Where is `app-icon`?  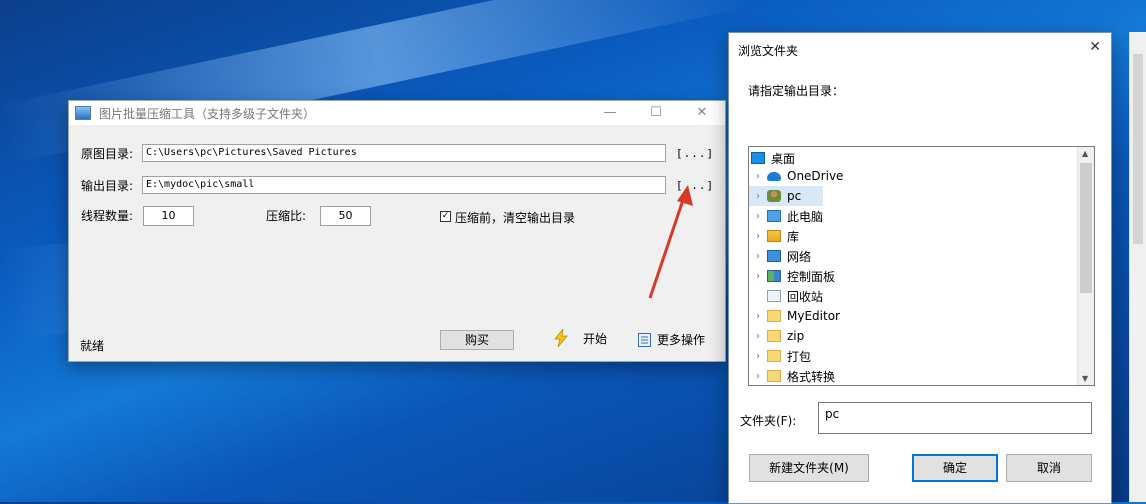 app-icon is located at coordinates (83, 113).